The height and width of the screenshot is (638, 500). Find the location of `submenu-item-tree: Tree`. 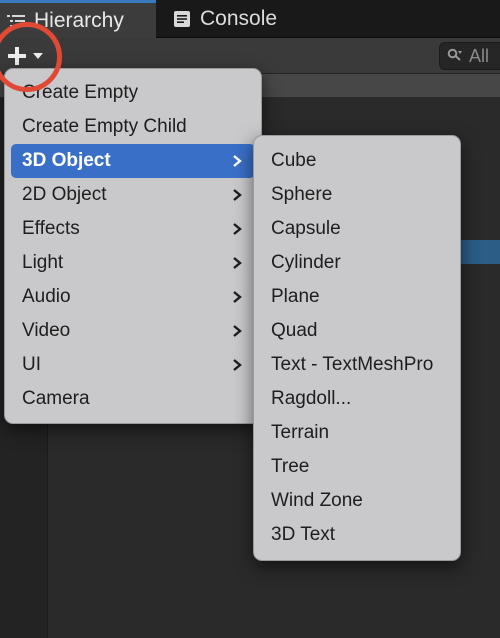

submenu-item-tree: Tree is located at coordinates (357, 467).